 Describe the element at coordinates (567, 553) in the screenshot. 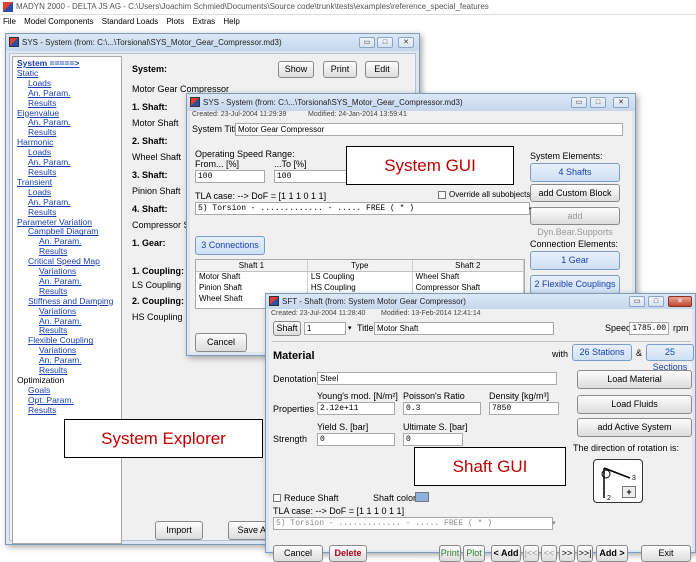

I see `next-button: >>` at that location.